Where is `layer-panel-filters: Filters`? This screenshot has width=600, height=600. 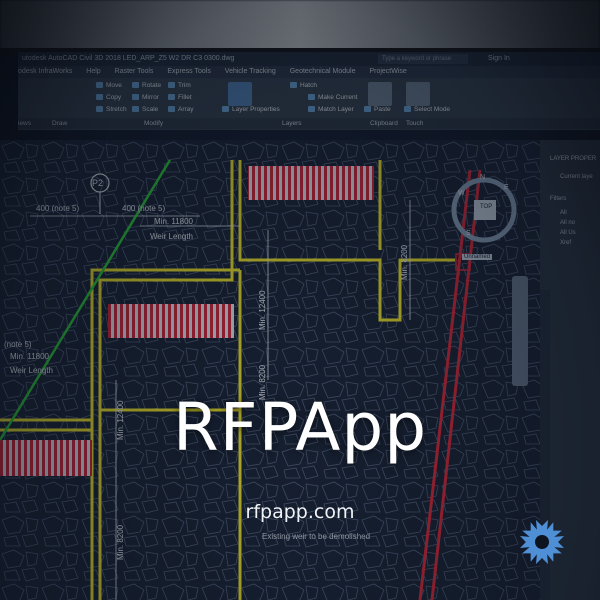
layer-panel-filters: Filters is located at coordinates (558, 199).